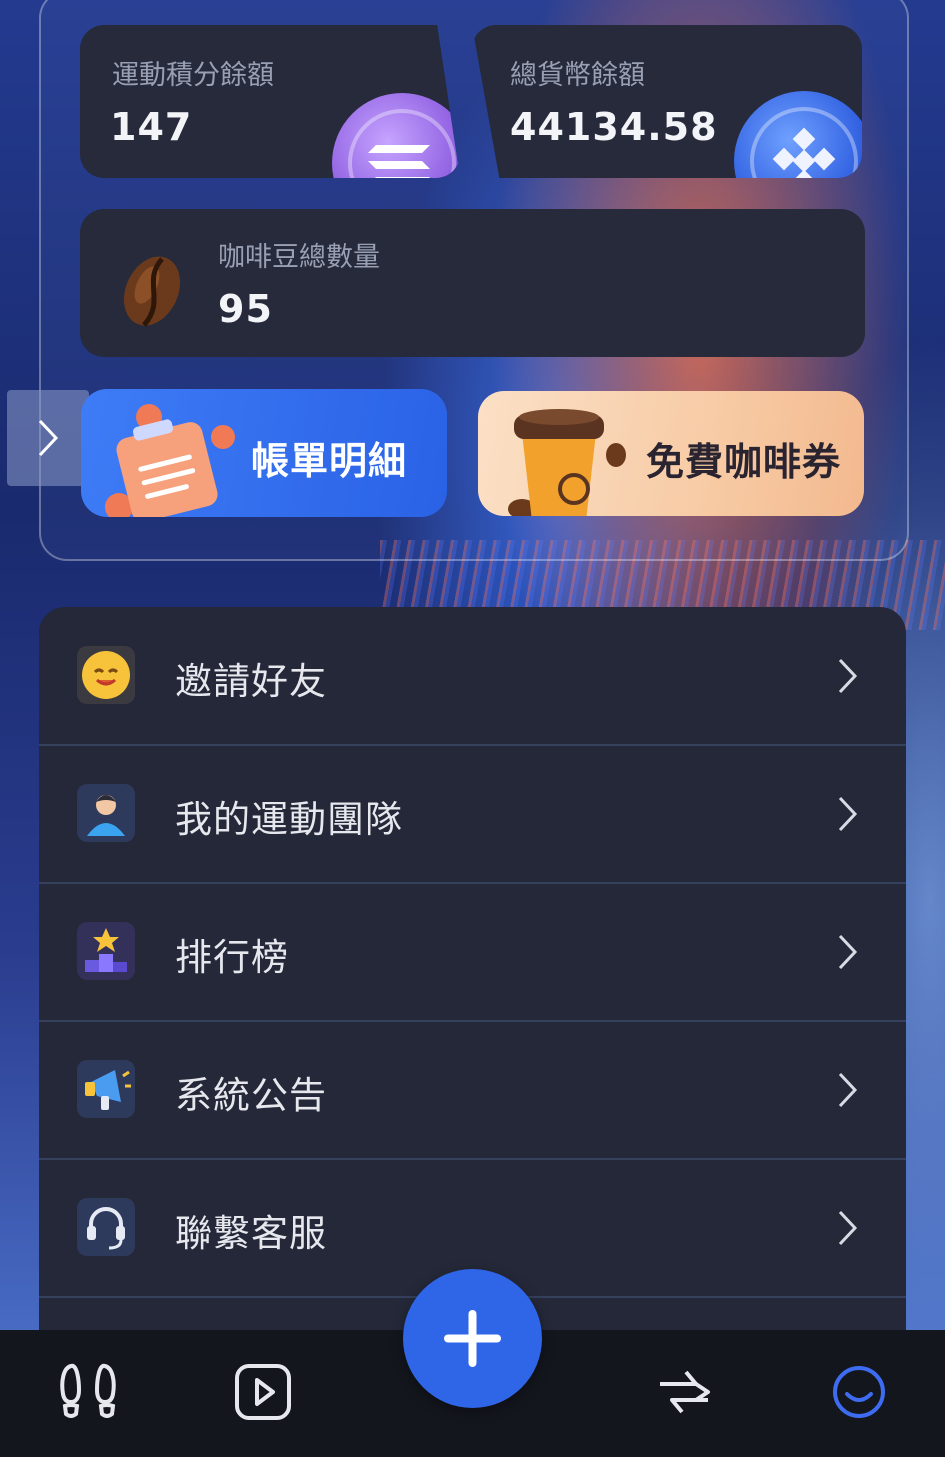 The image size is (945, 1457). I want to click on coffee-bean-icon, so click(152, 291).